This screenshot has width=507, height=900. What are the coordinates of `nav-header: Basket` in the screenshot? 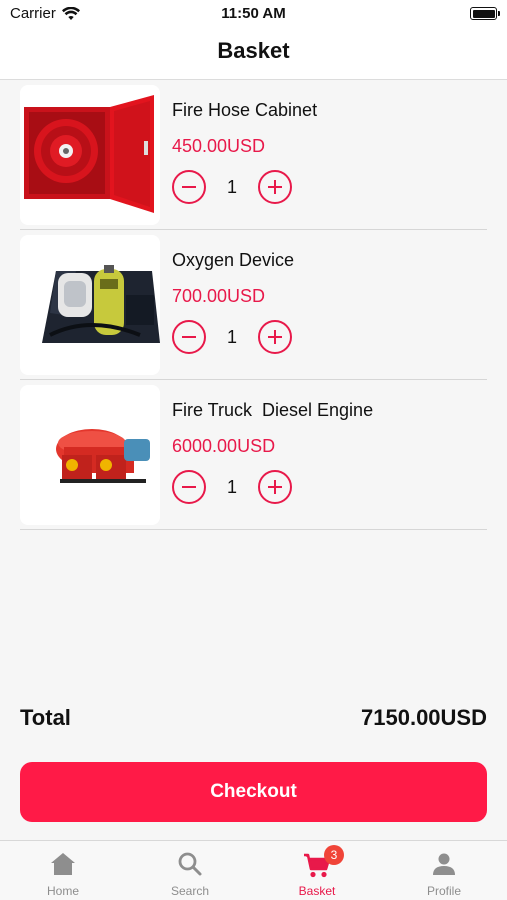 It's located at (253, 54).